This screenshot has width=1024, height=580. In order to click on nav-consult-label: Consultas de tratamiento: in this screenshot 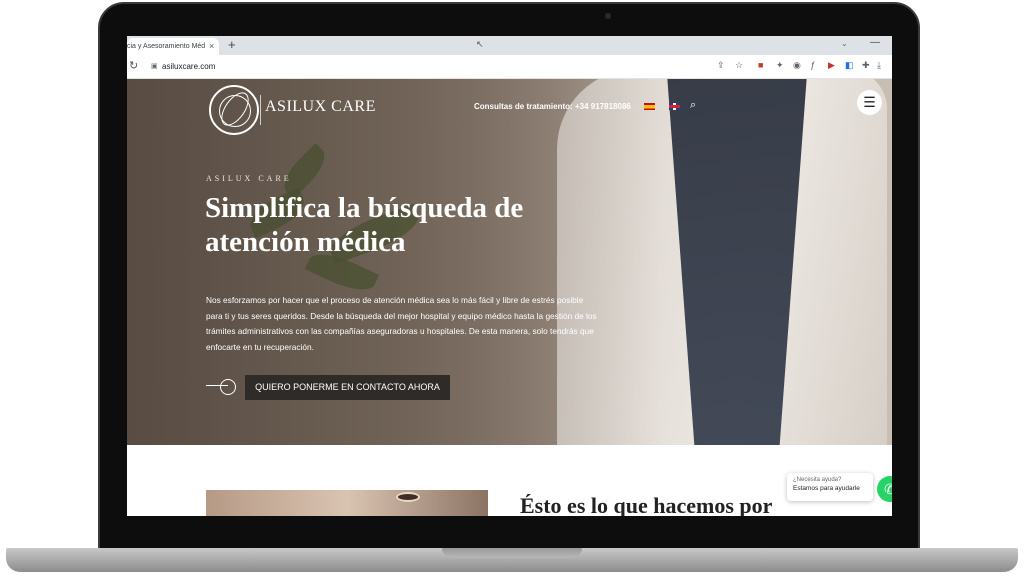, I will do `click(523, 106)`.